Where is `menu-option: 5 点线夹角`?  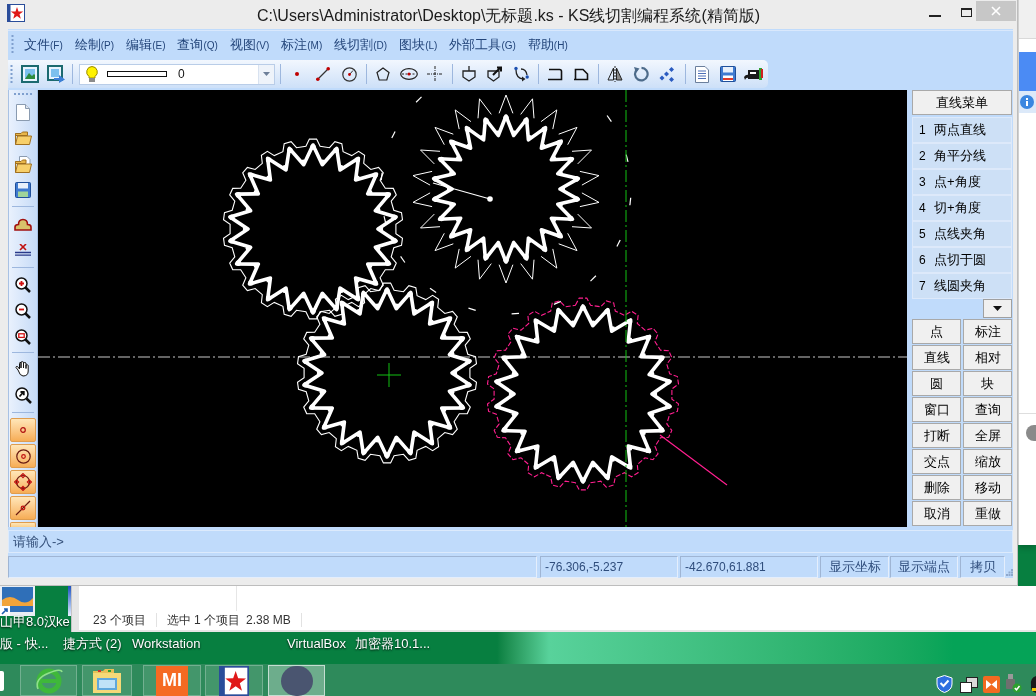
menu-option: 5 点线夹角 is located at coordinates (962, 234).